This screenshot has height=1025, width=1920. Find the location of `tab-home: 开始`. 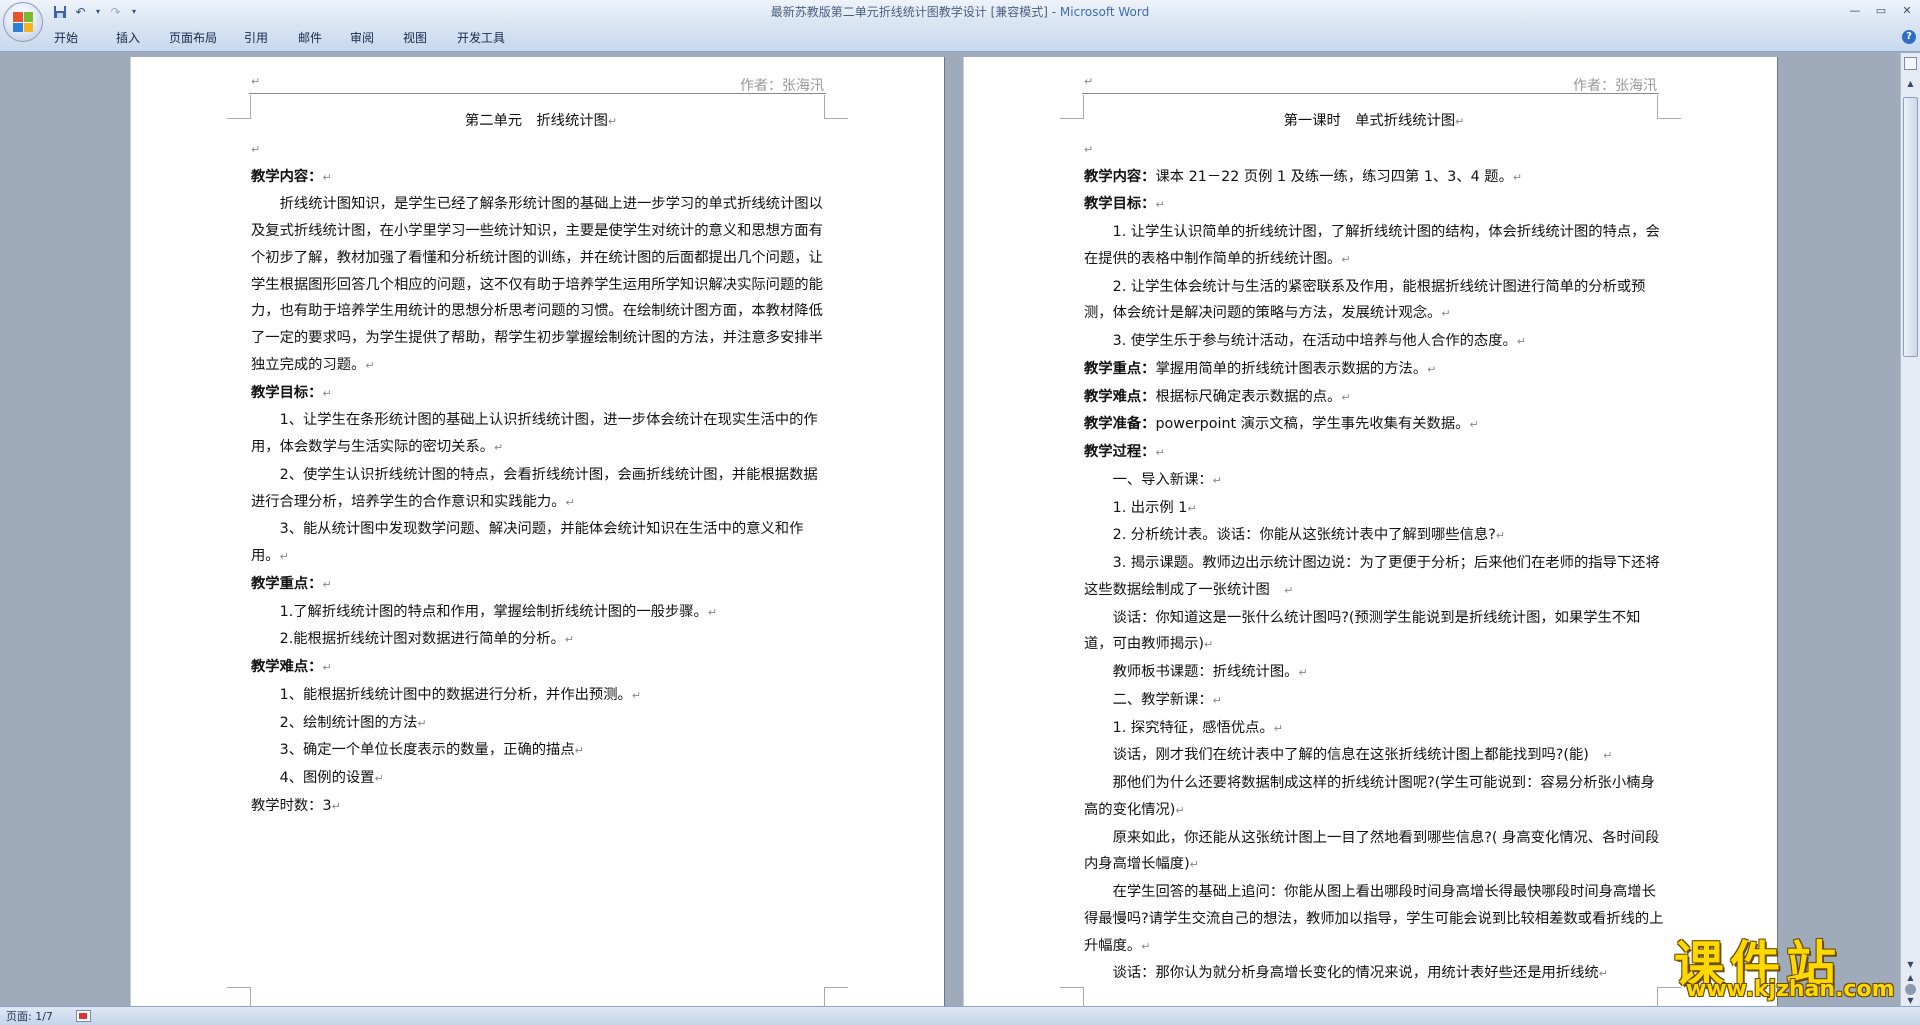

tab-home: 开始 is located at coordinates (66, 38).